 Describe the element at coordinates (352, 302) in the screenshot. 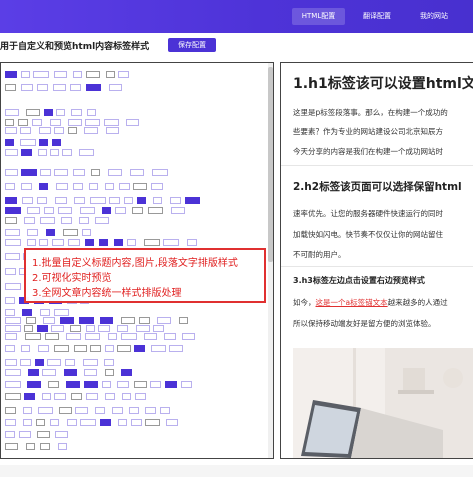

I see `anchor-link: 这是一个a标签锚文本` at that location.